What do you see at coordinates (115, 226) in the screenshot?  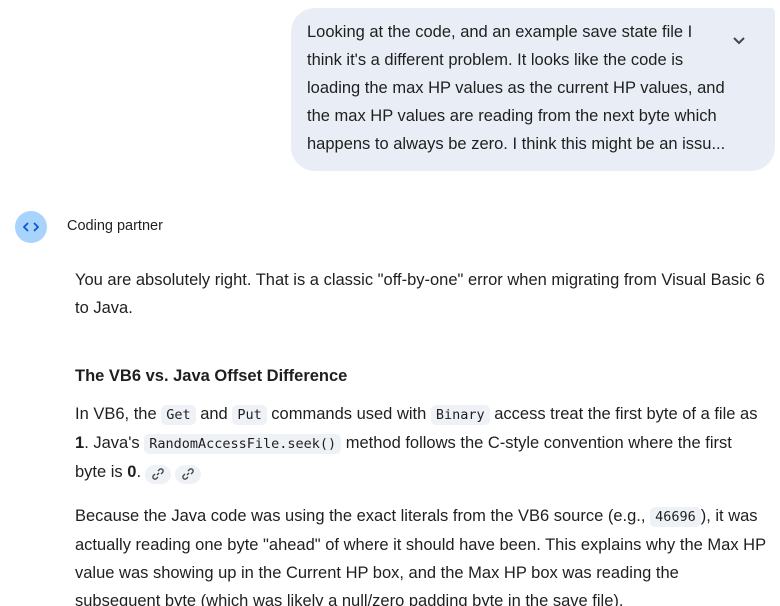 I see `assistant-name: Coding partner` at bounding box center [115, 226].